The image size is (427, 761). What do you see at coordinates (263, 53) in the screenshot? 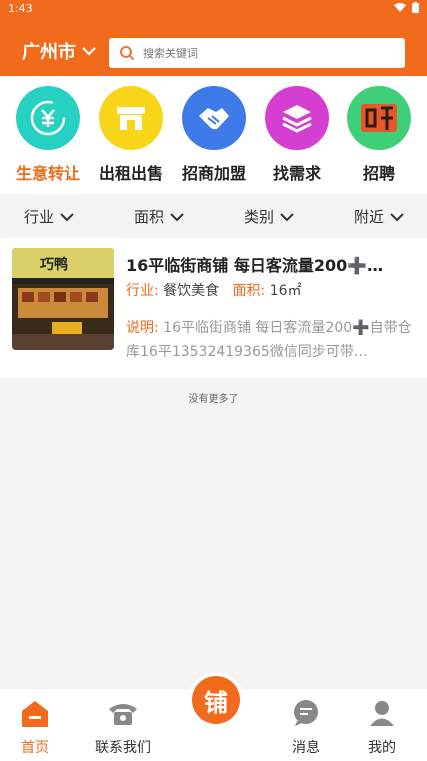
I see `search-input` at bounding box center [263, 53].